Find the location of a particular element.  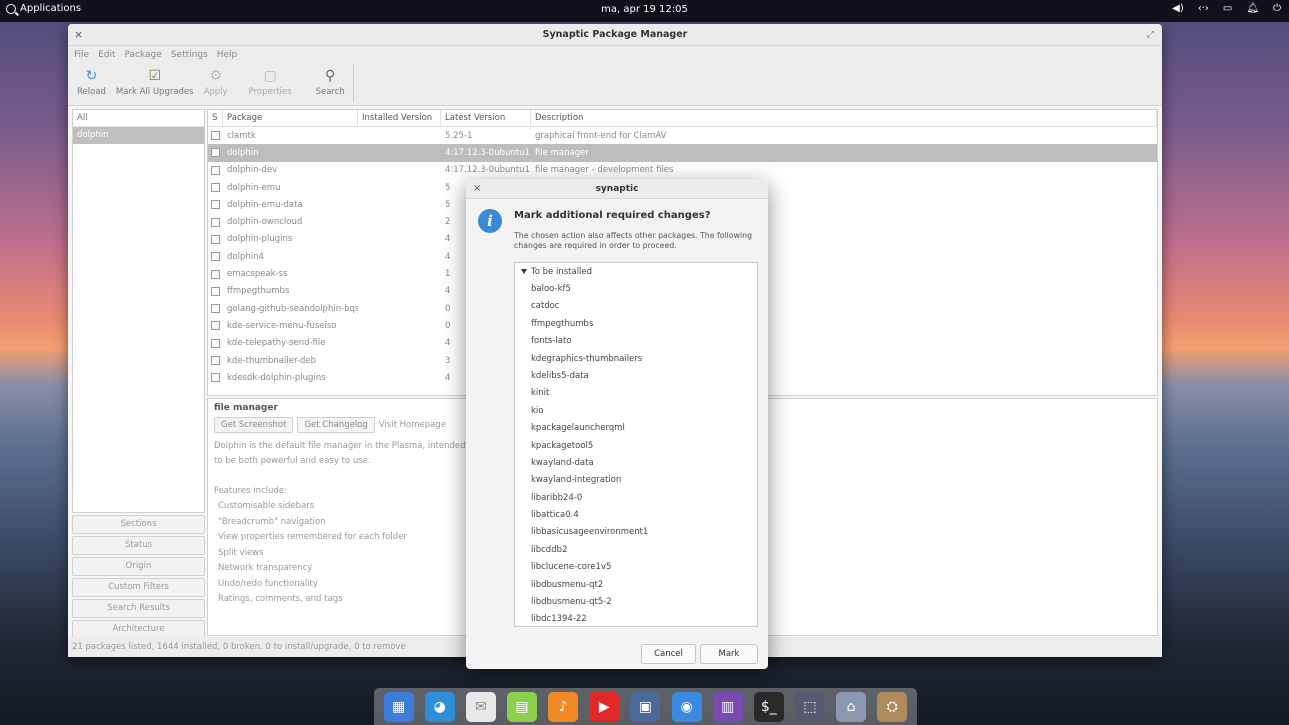

settings-toggle-icon: ◉ is located at coordinates (686, 706).